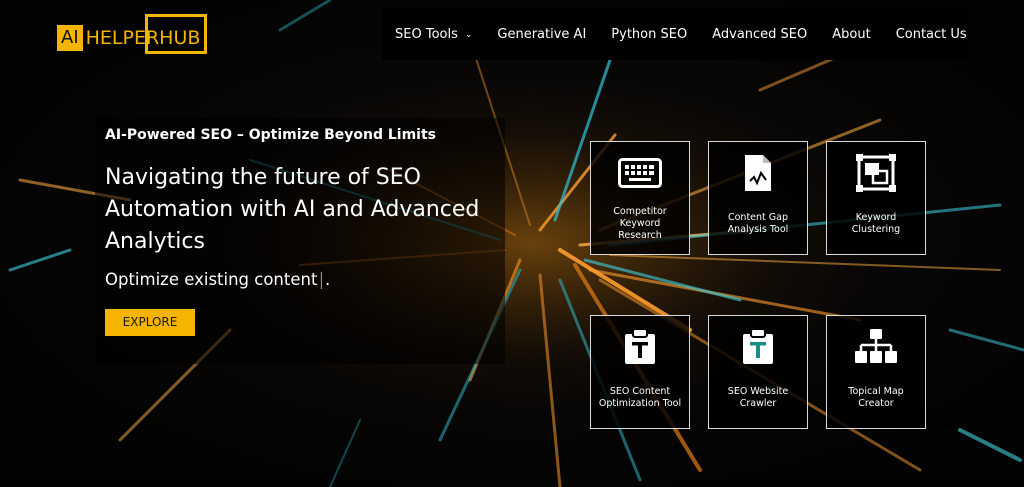  What do you see at coordinates (931, 34) in the screenshot?
I see `nav-item-contact-us: Contact Us` at bounding box center [931, 34].